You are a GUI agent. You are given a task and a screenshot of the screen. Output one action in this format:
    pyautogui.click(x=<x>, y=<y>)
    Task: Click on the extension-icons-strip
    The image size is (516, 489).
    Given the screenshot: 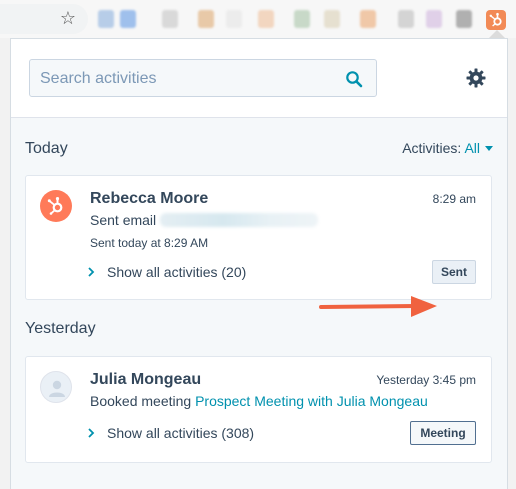 What is the action you would take?
    pyautogui.click(x=288, y=19)
    